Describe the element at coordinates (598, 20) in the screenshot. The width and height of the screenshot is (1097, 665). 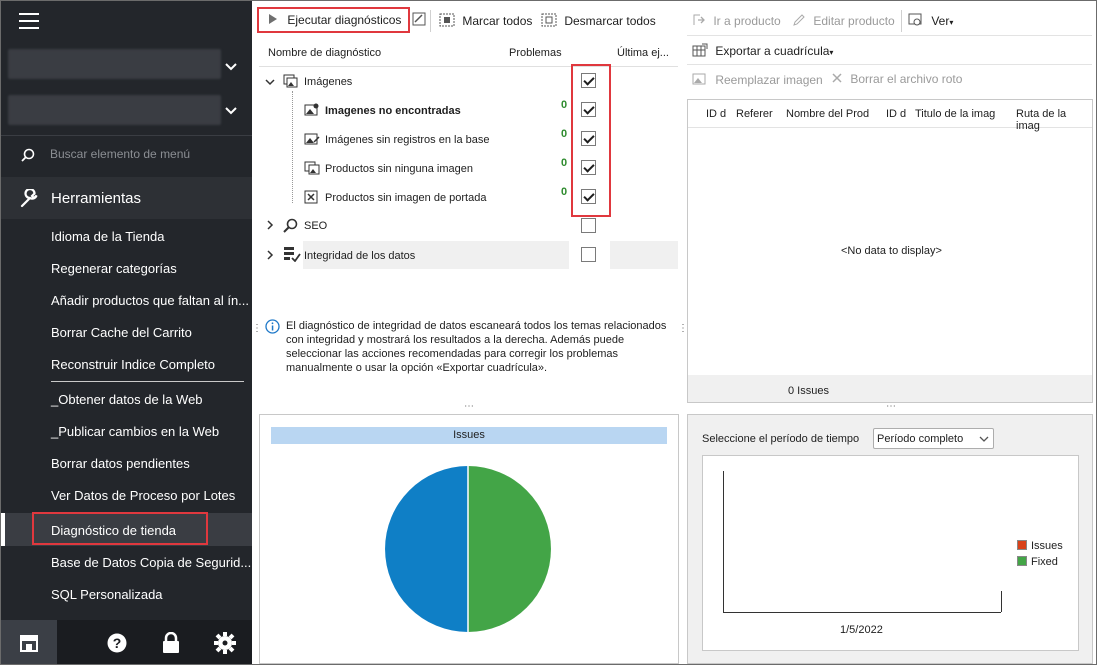
I see `uncheck-all-button: Desmarcar todos` at that location.